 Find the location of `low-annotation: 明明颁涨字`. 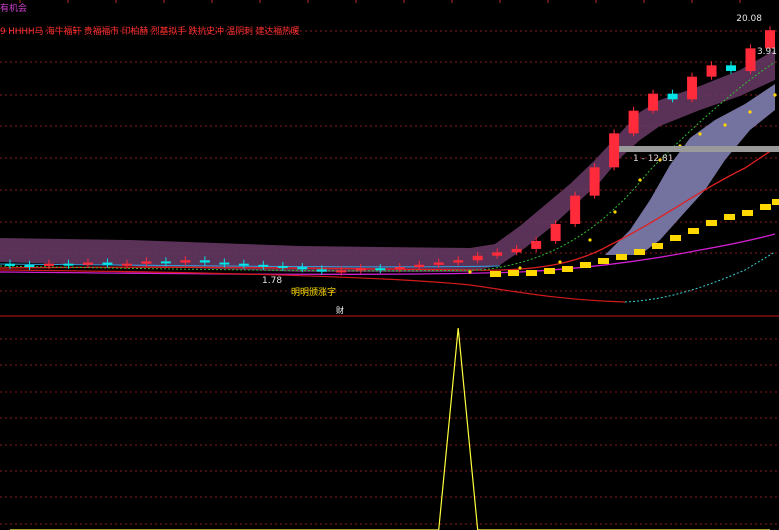

low-annotation: 明明颁涨字 is located at coordinates (314, 293).